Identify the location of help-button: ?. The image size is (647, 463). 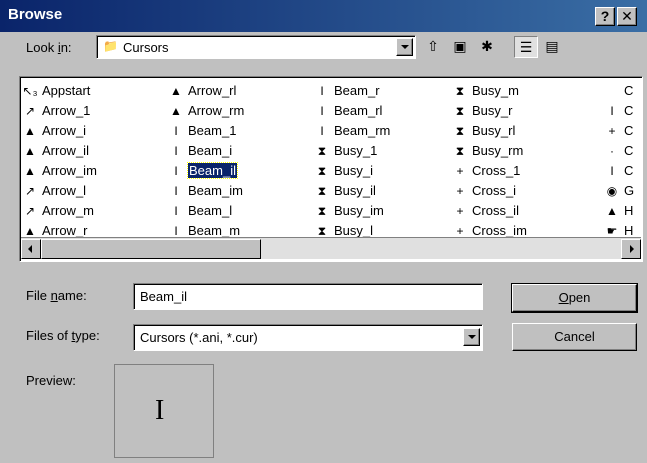
(605, 16).